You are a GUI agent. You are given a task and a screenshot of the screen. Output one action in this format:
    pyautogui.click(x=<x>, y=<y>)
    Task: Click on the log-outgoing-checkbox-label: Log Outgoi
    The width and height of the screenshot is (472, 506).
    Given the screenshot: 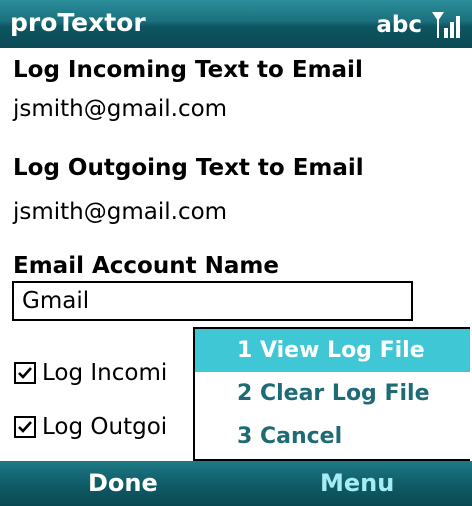 What is the action you would take?
    pyautogui.click(x=105, y=427)
    